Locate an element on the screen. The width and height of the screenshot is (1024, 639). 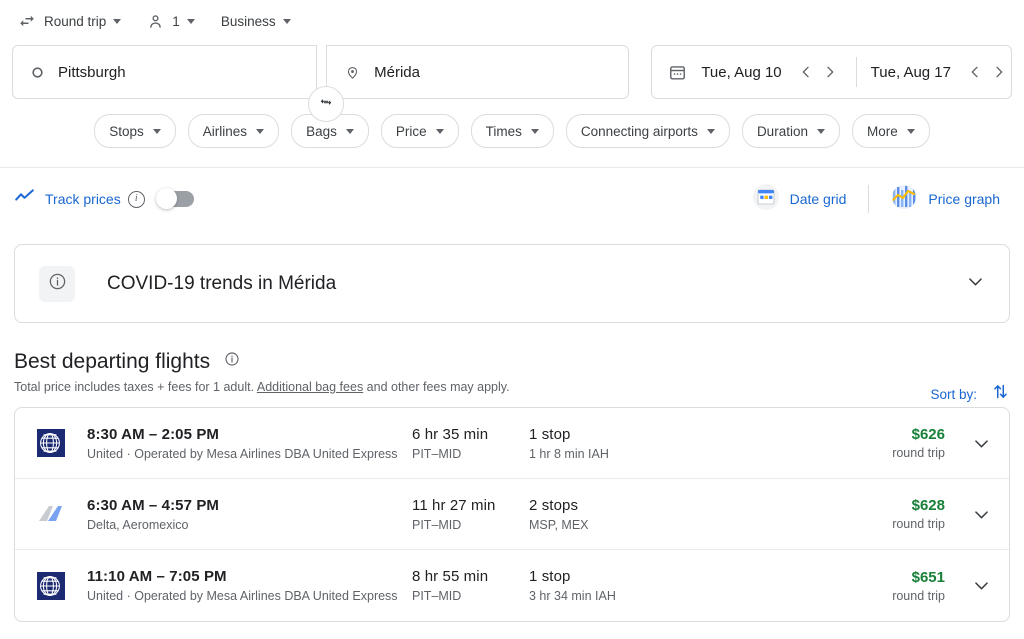
flight-duration-cell: 11 hr 27 min PIT–MID is located at coordinates (470, 514).